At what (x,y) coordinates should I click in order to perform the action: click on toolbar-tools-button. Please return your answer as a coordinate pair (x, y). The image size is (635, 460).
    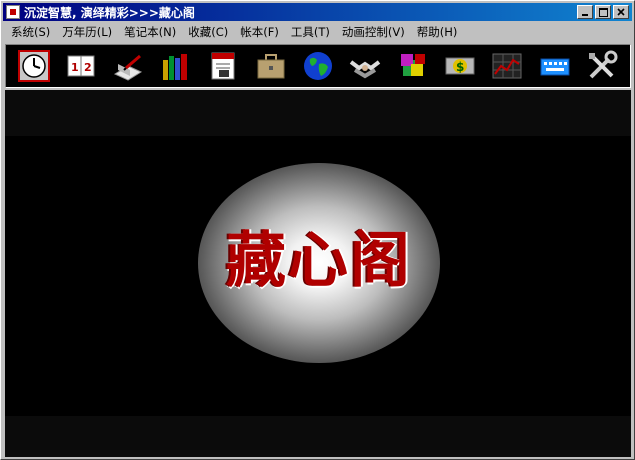
    Looking at the image, I should click on (602, 66).